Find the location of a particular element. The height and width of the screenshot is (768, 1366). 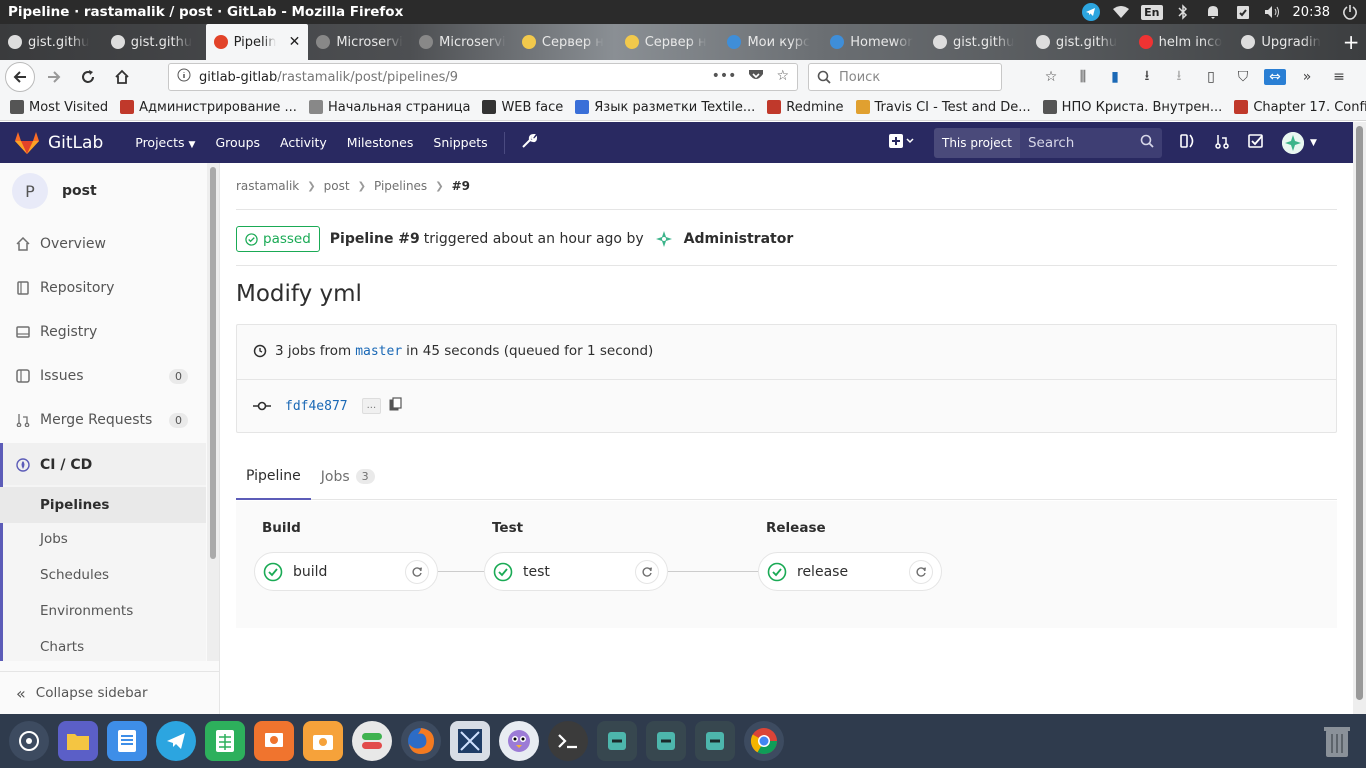

new-dropdown-button is located at coordinates (902, 142).